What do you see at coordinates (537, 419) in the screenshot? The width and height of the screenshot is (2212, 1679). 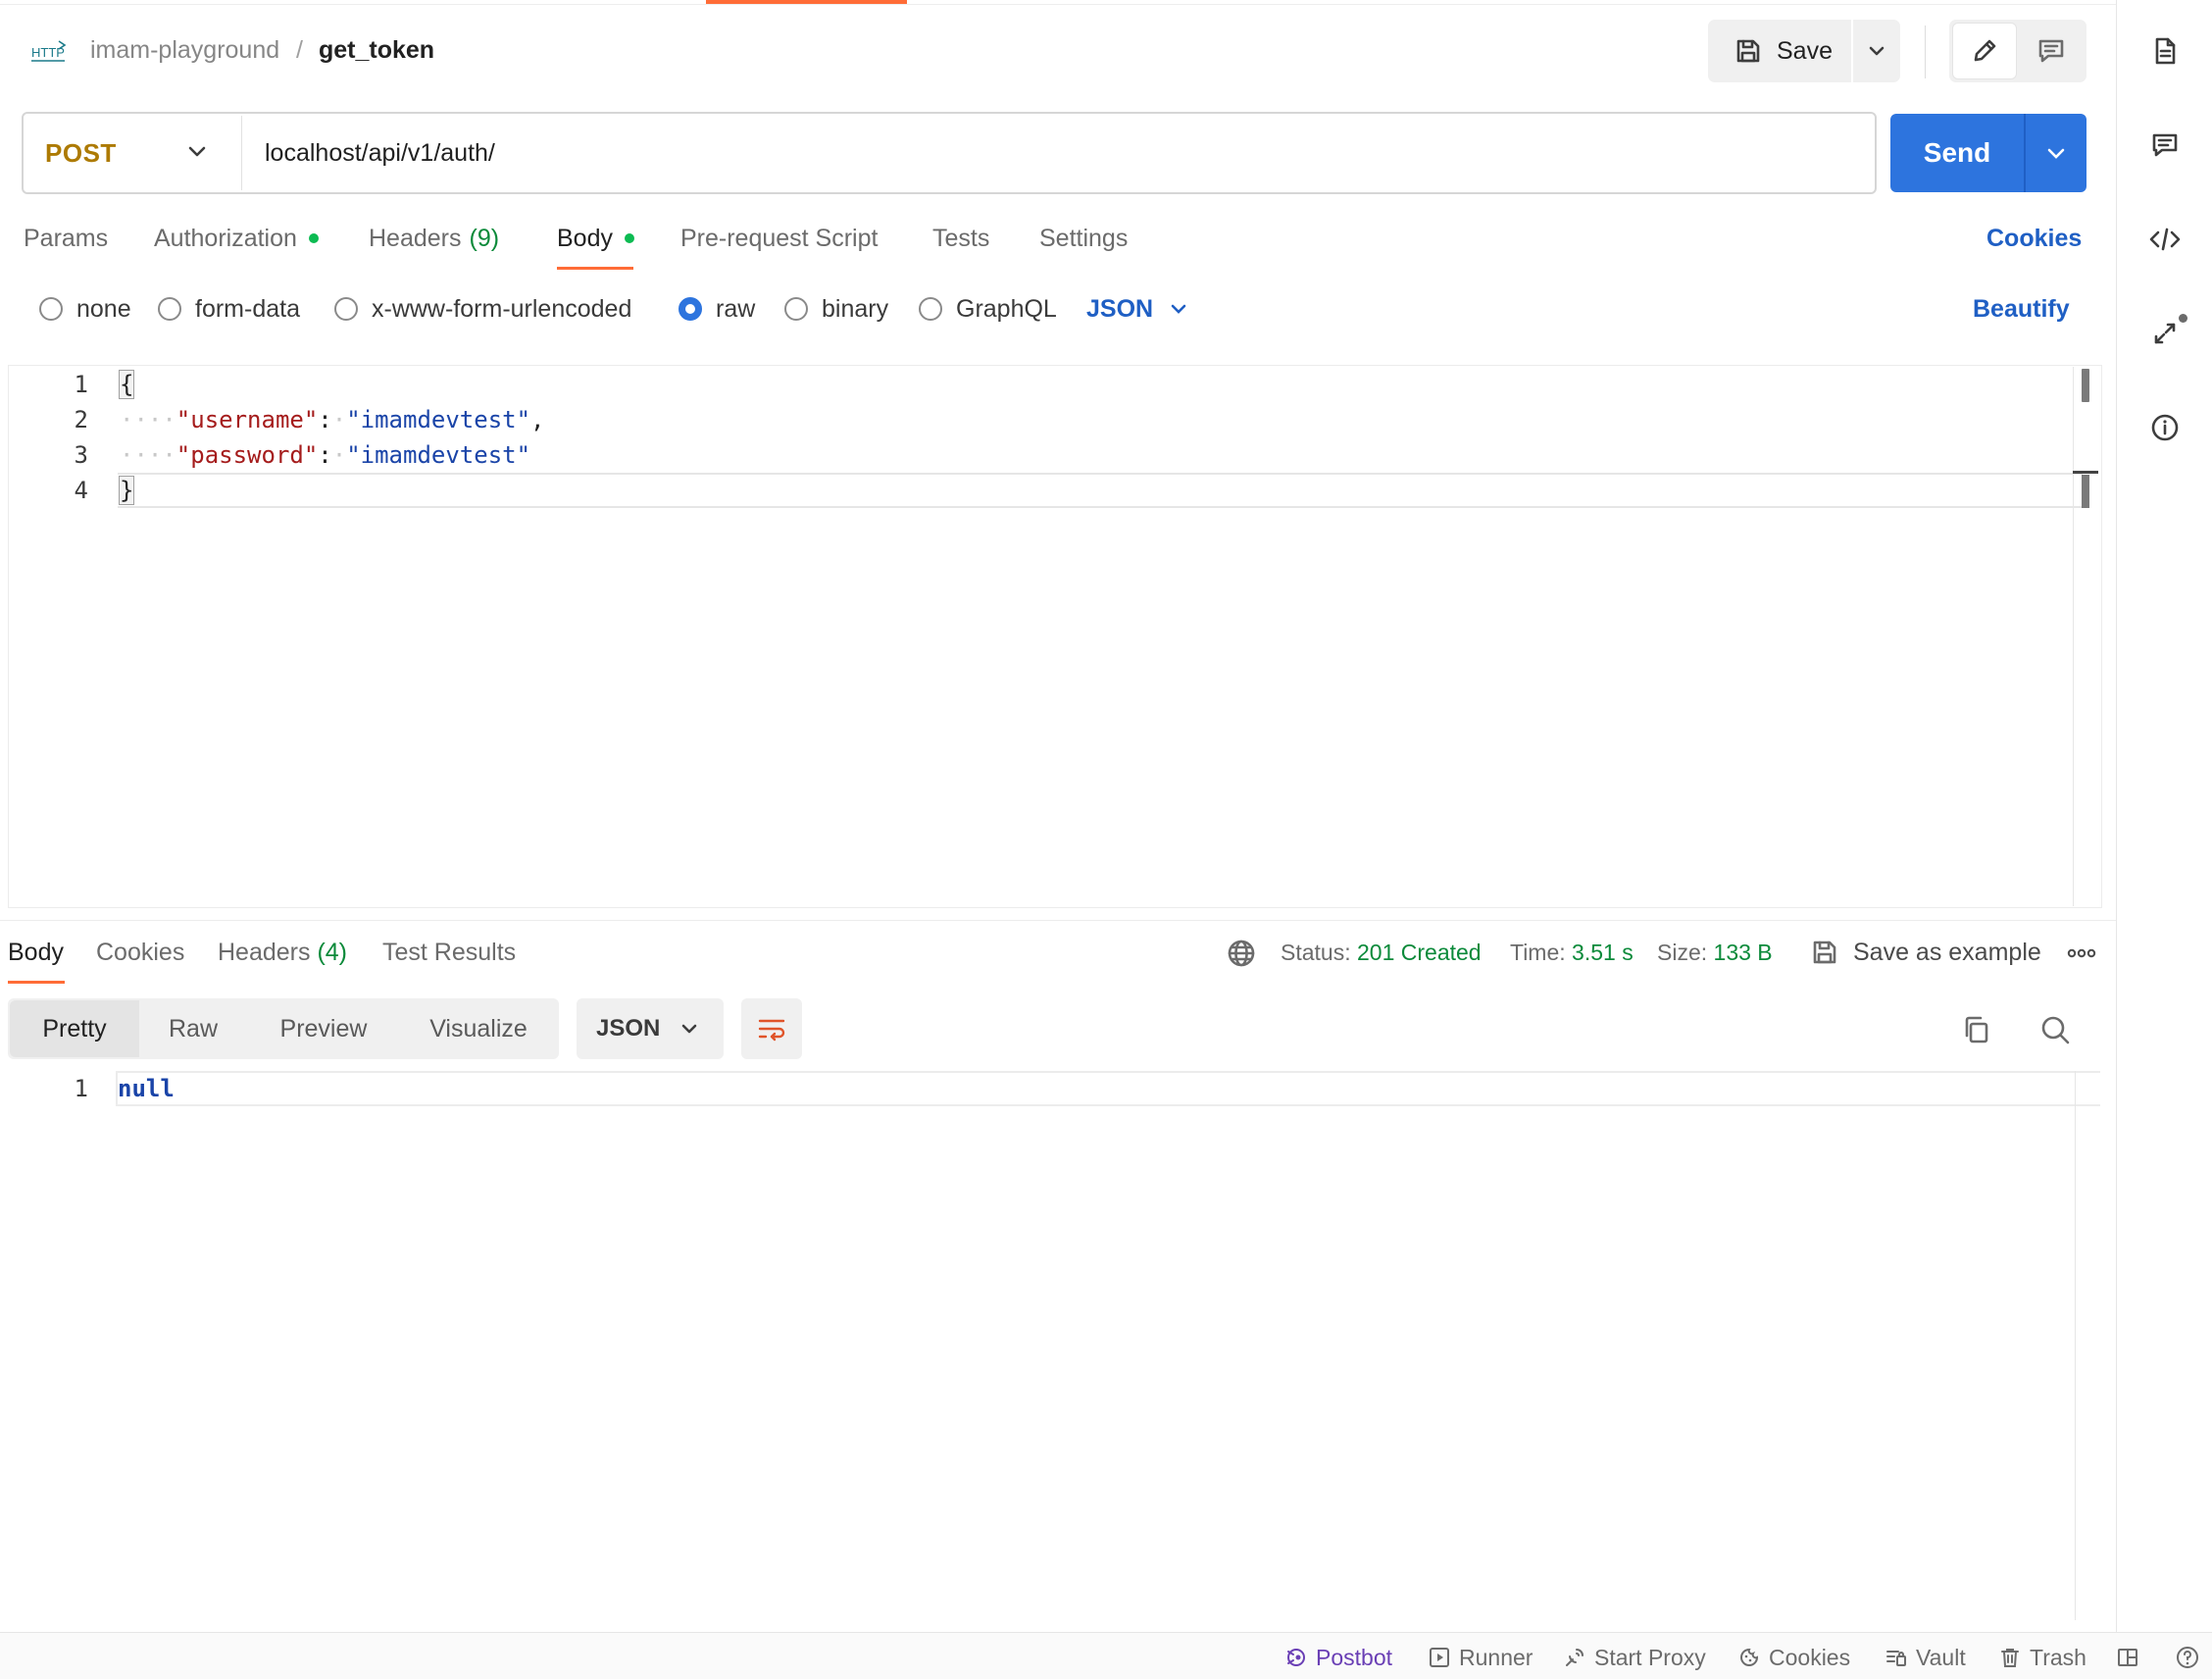 I see `json-comma: ,` at bounding box center [537, 419].